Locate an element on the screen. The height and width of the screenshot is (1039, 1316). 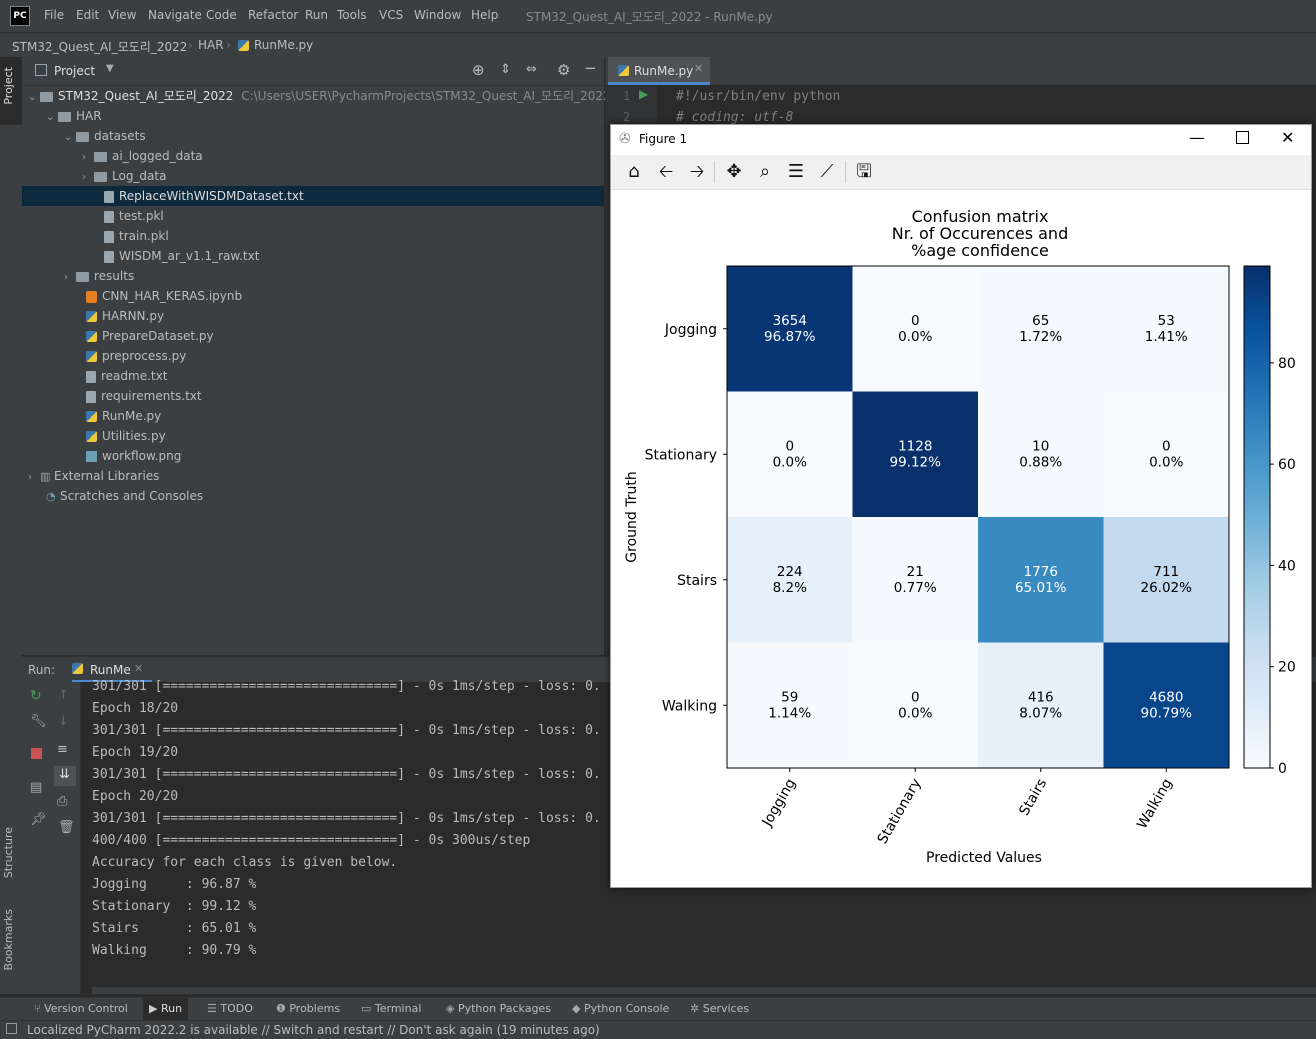
editor-tab-runme: RunMe.py ✕ is located at coordinates (659, 71).